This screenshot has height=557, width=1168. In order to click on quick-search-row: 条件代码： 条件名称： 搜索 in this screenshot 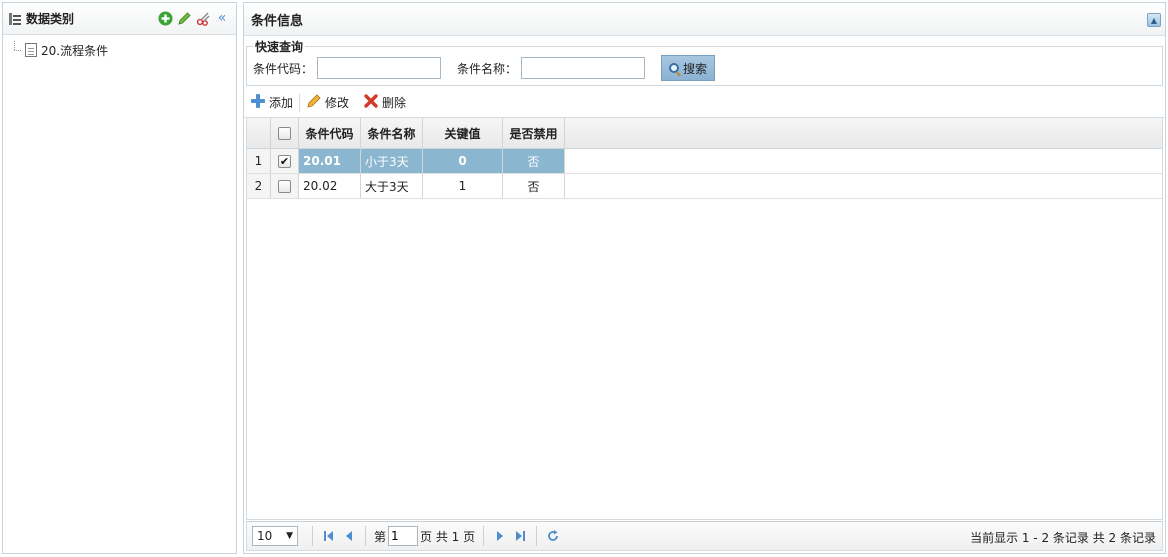, I will do `click(704, 68)`.